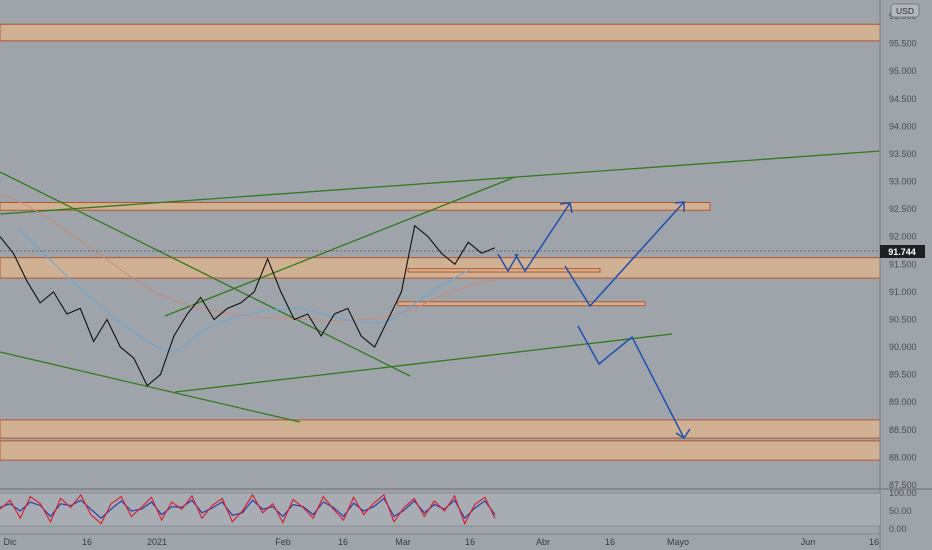  I want to click on time-tick-label: Mayo, so click(678, 542).